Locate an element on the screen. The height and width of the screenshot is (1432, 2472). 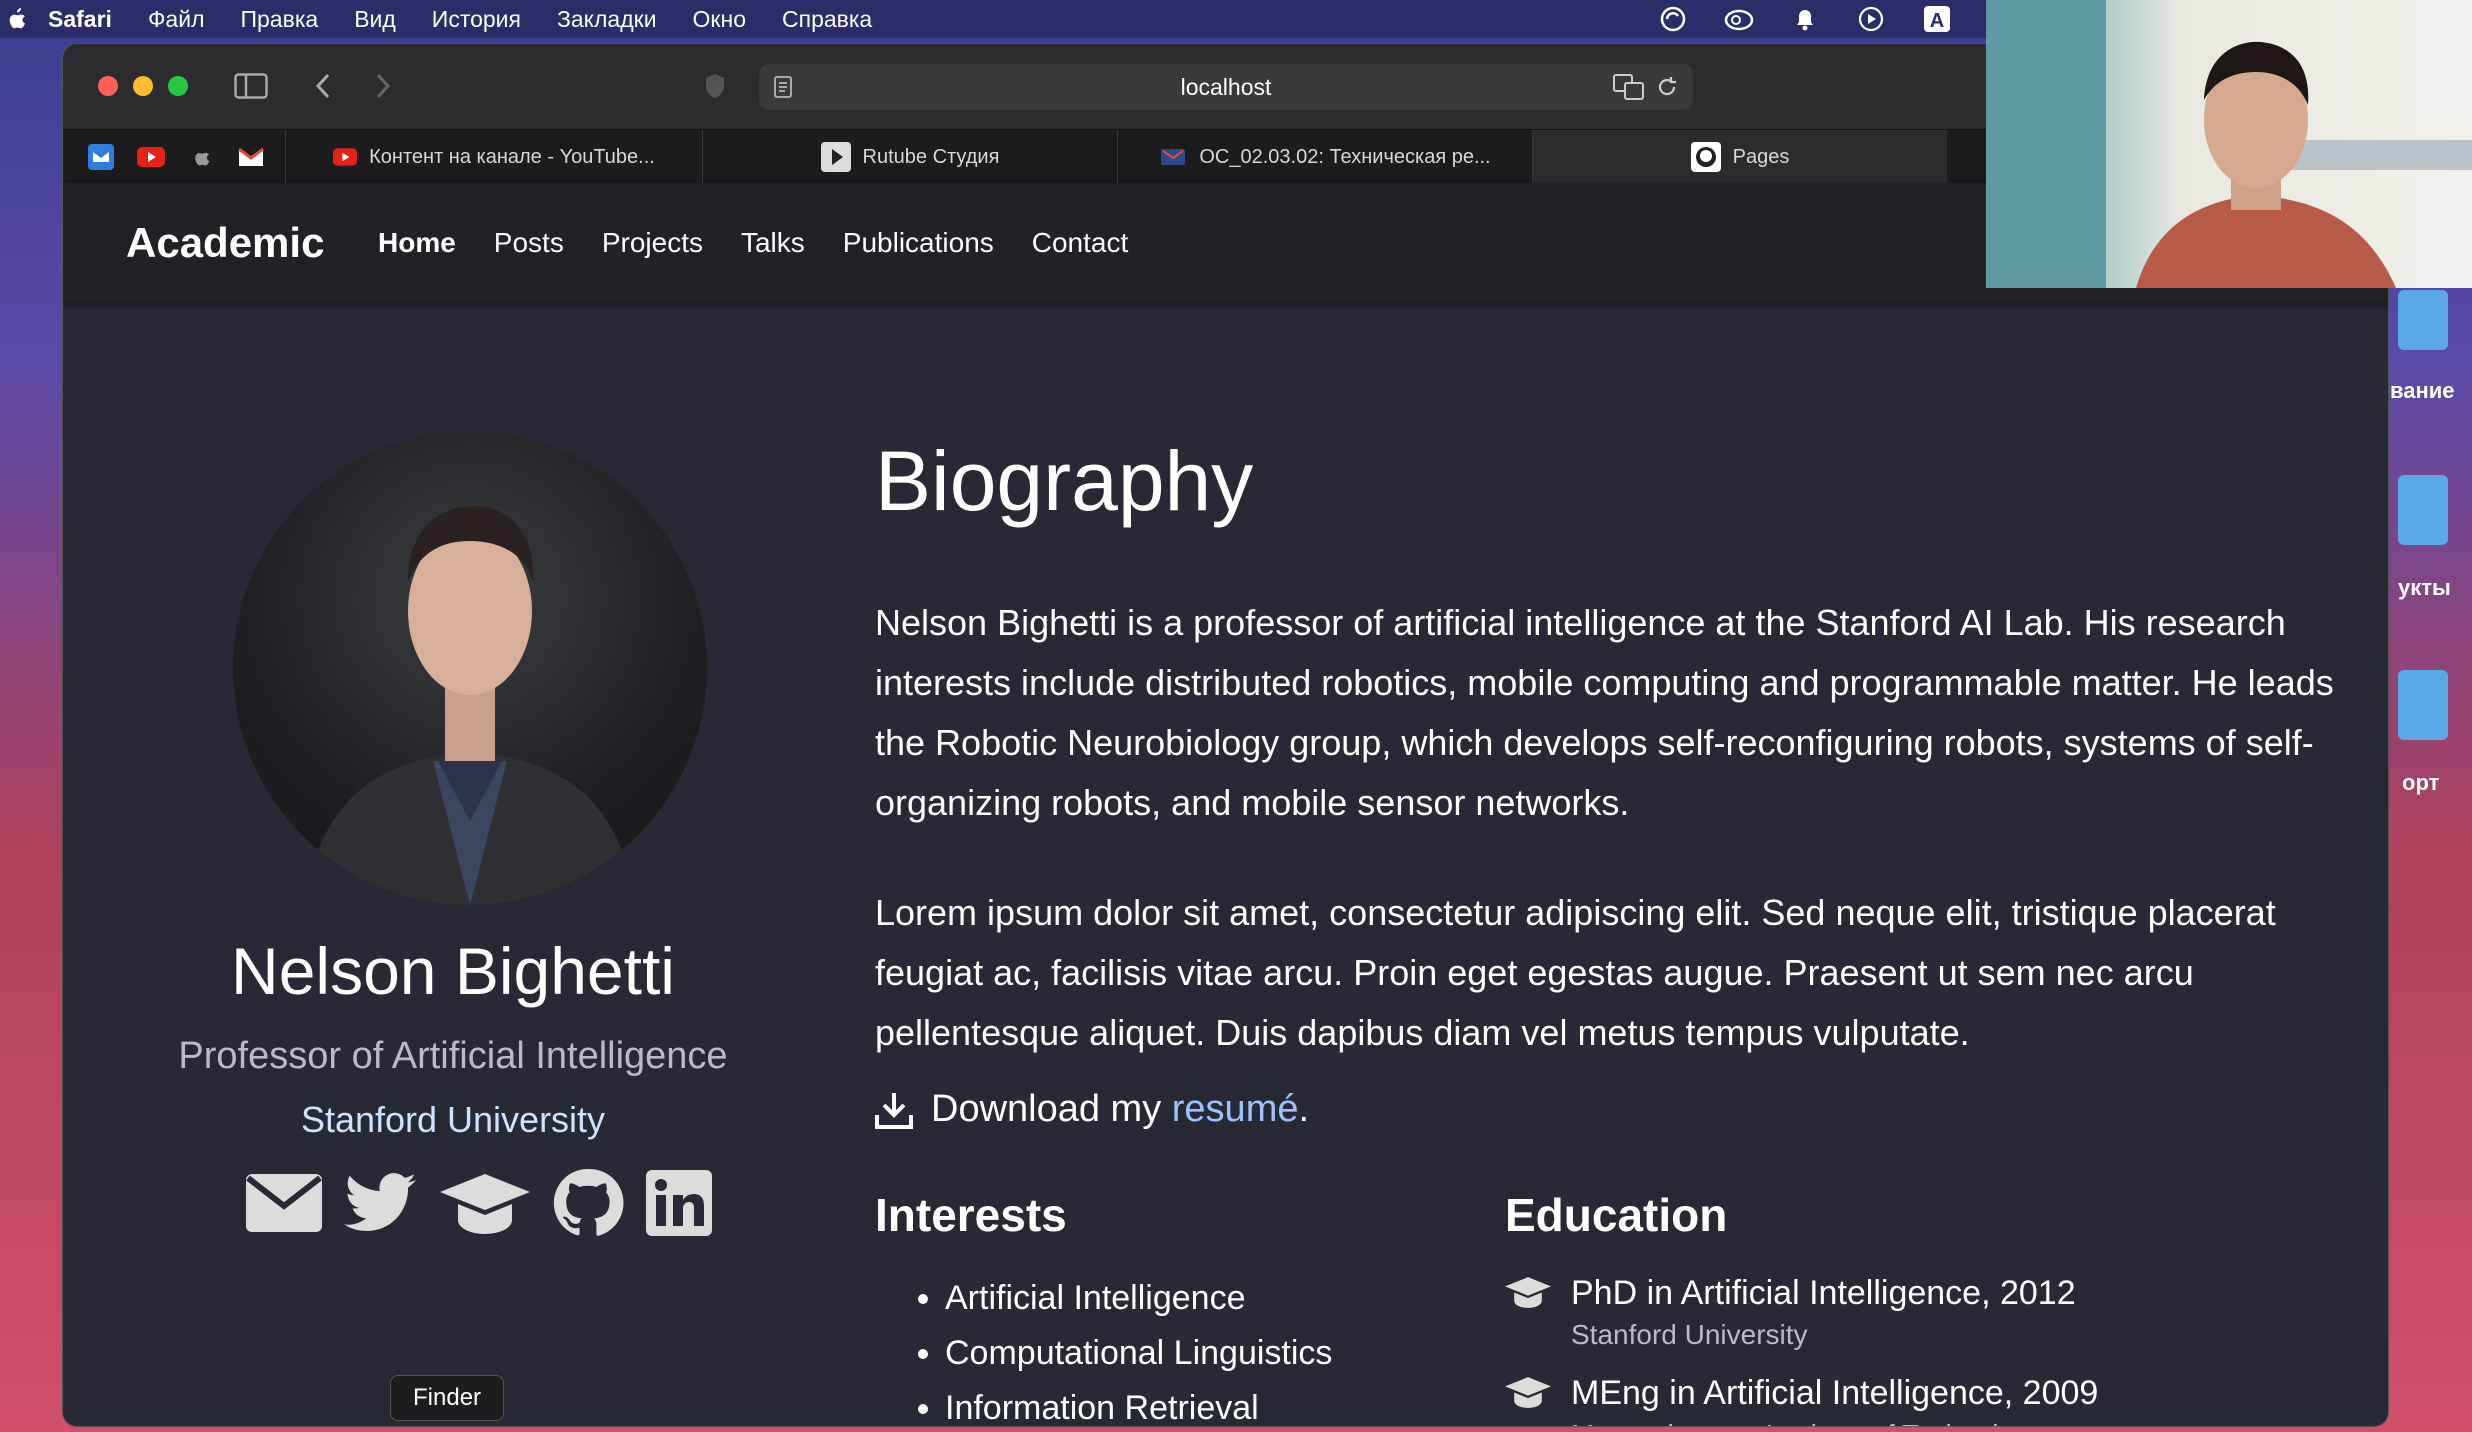
url-text: localhost is located at coordinates (1226, 86).